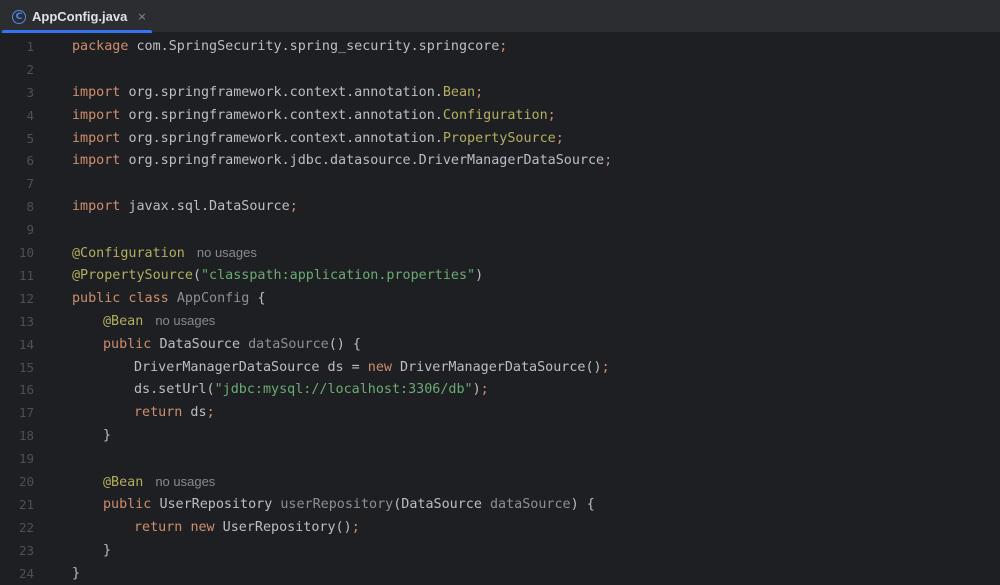 Image resolution: width=1000 pixels, height=585 pixels. Describe the element at coordinates (26, 573) in the screenshot. I see `line-number: 24` at that location.